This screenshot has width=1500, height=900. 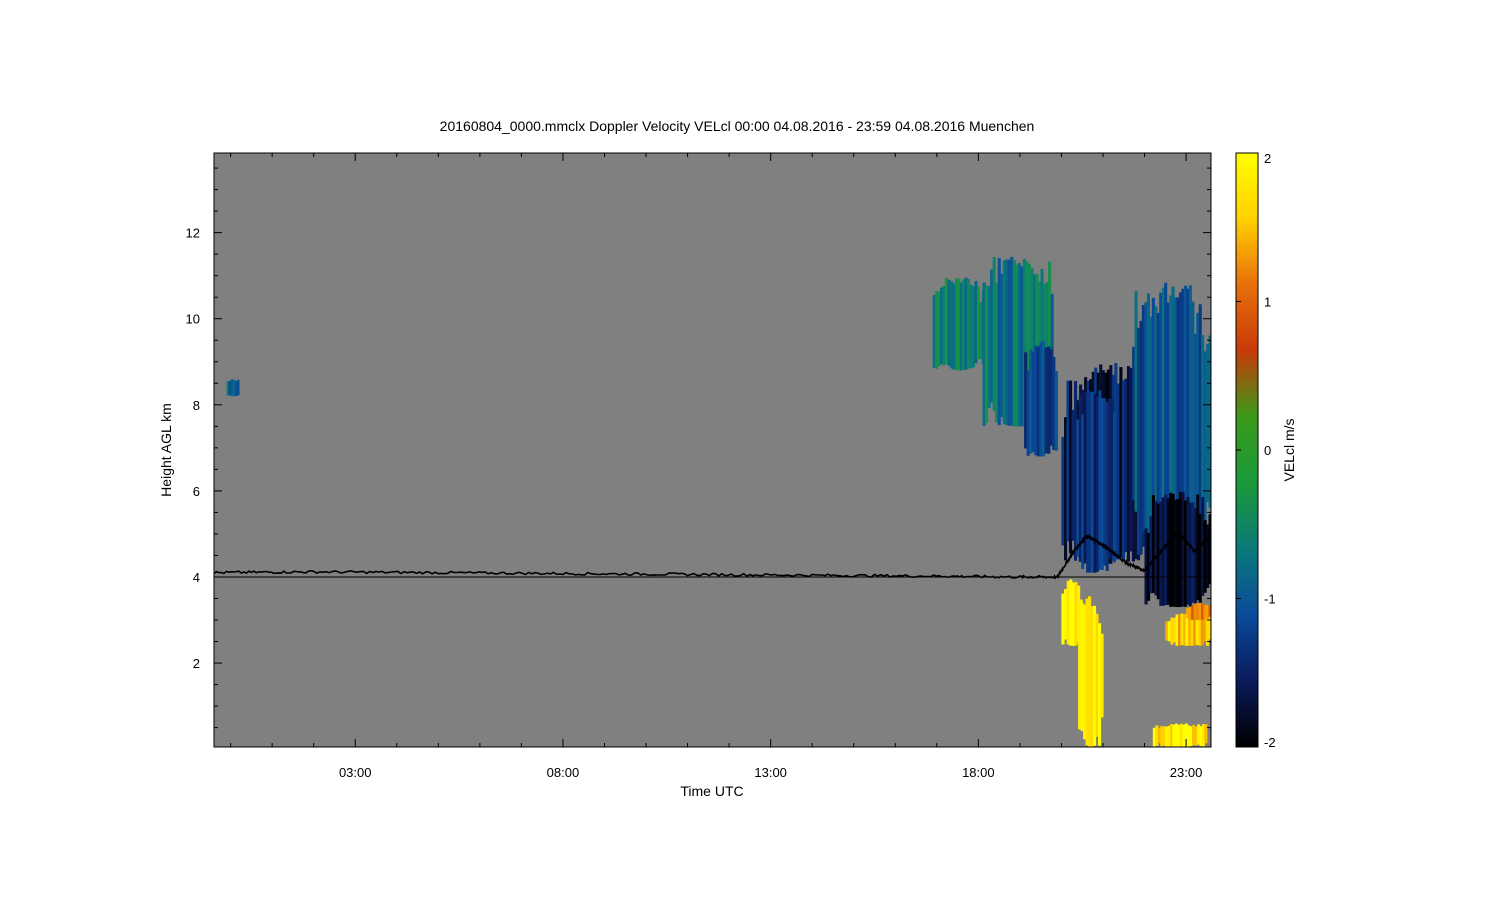 I want to click on colorbar-tick-label: 0, so click(x=1267, y=450).